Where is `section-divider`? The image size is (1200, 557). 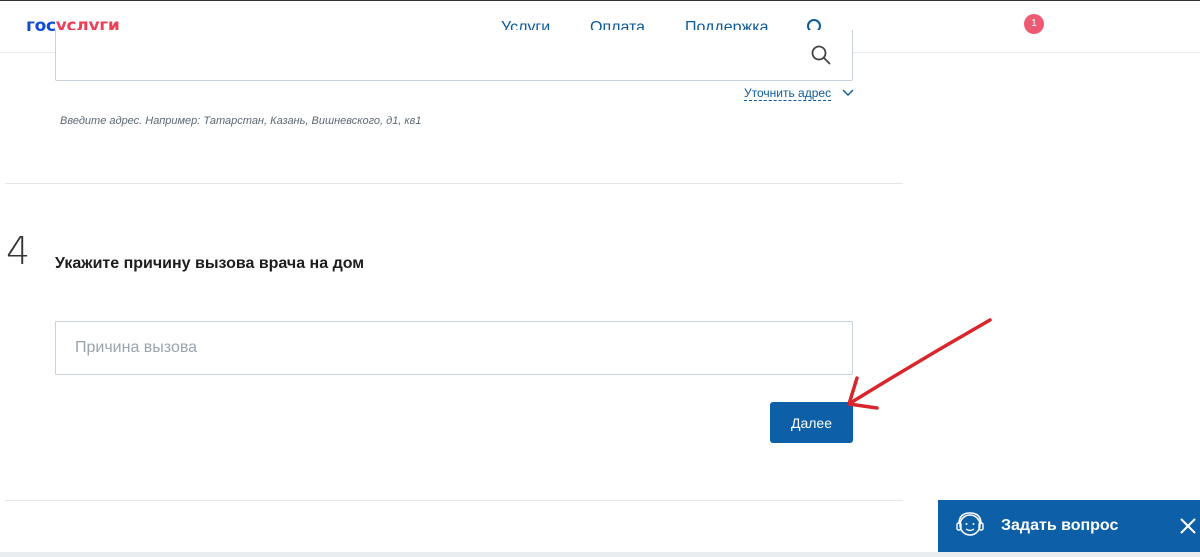 section-divider is located at coordinates (454, 183).